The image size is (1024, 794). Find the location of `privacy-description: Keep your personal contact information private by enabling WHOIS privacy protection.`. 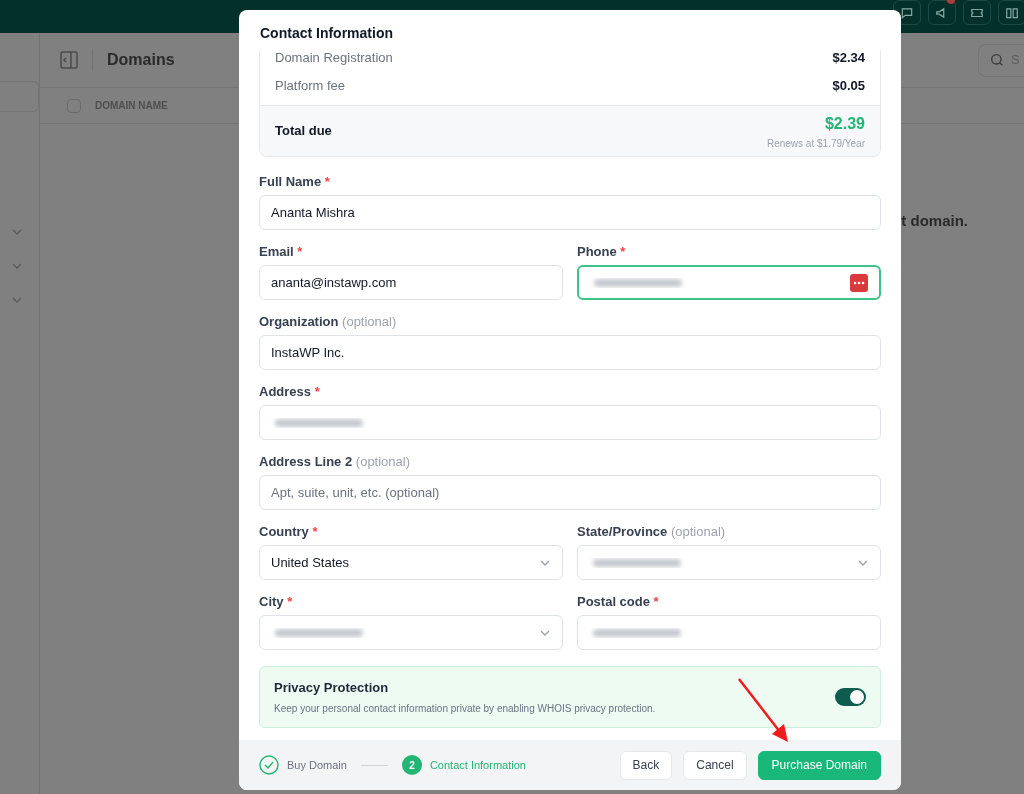

privacy-description: Keep your personal contact information private by enabling WHOIS privacy protection. is located at coordinates (465, 709).